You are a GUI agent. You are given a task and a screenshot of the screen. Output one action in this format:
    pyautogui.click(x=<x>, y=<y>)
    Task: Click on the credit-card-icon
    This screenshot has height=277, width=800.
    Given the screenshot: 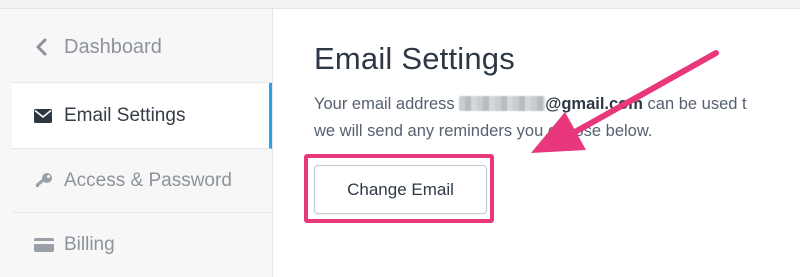 What is the action you would take?
    pyautogui.click(x=45, y=245)
    